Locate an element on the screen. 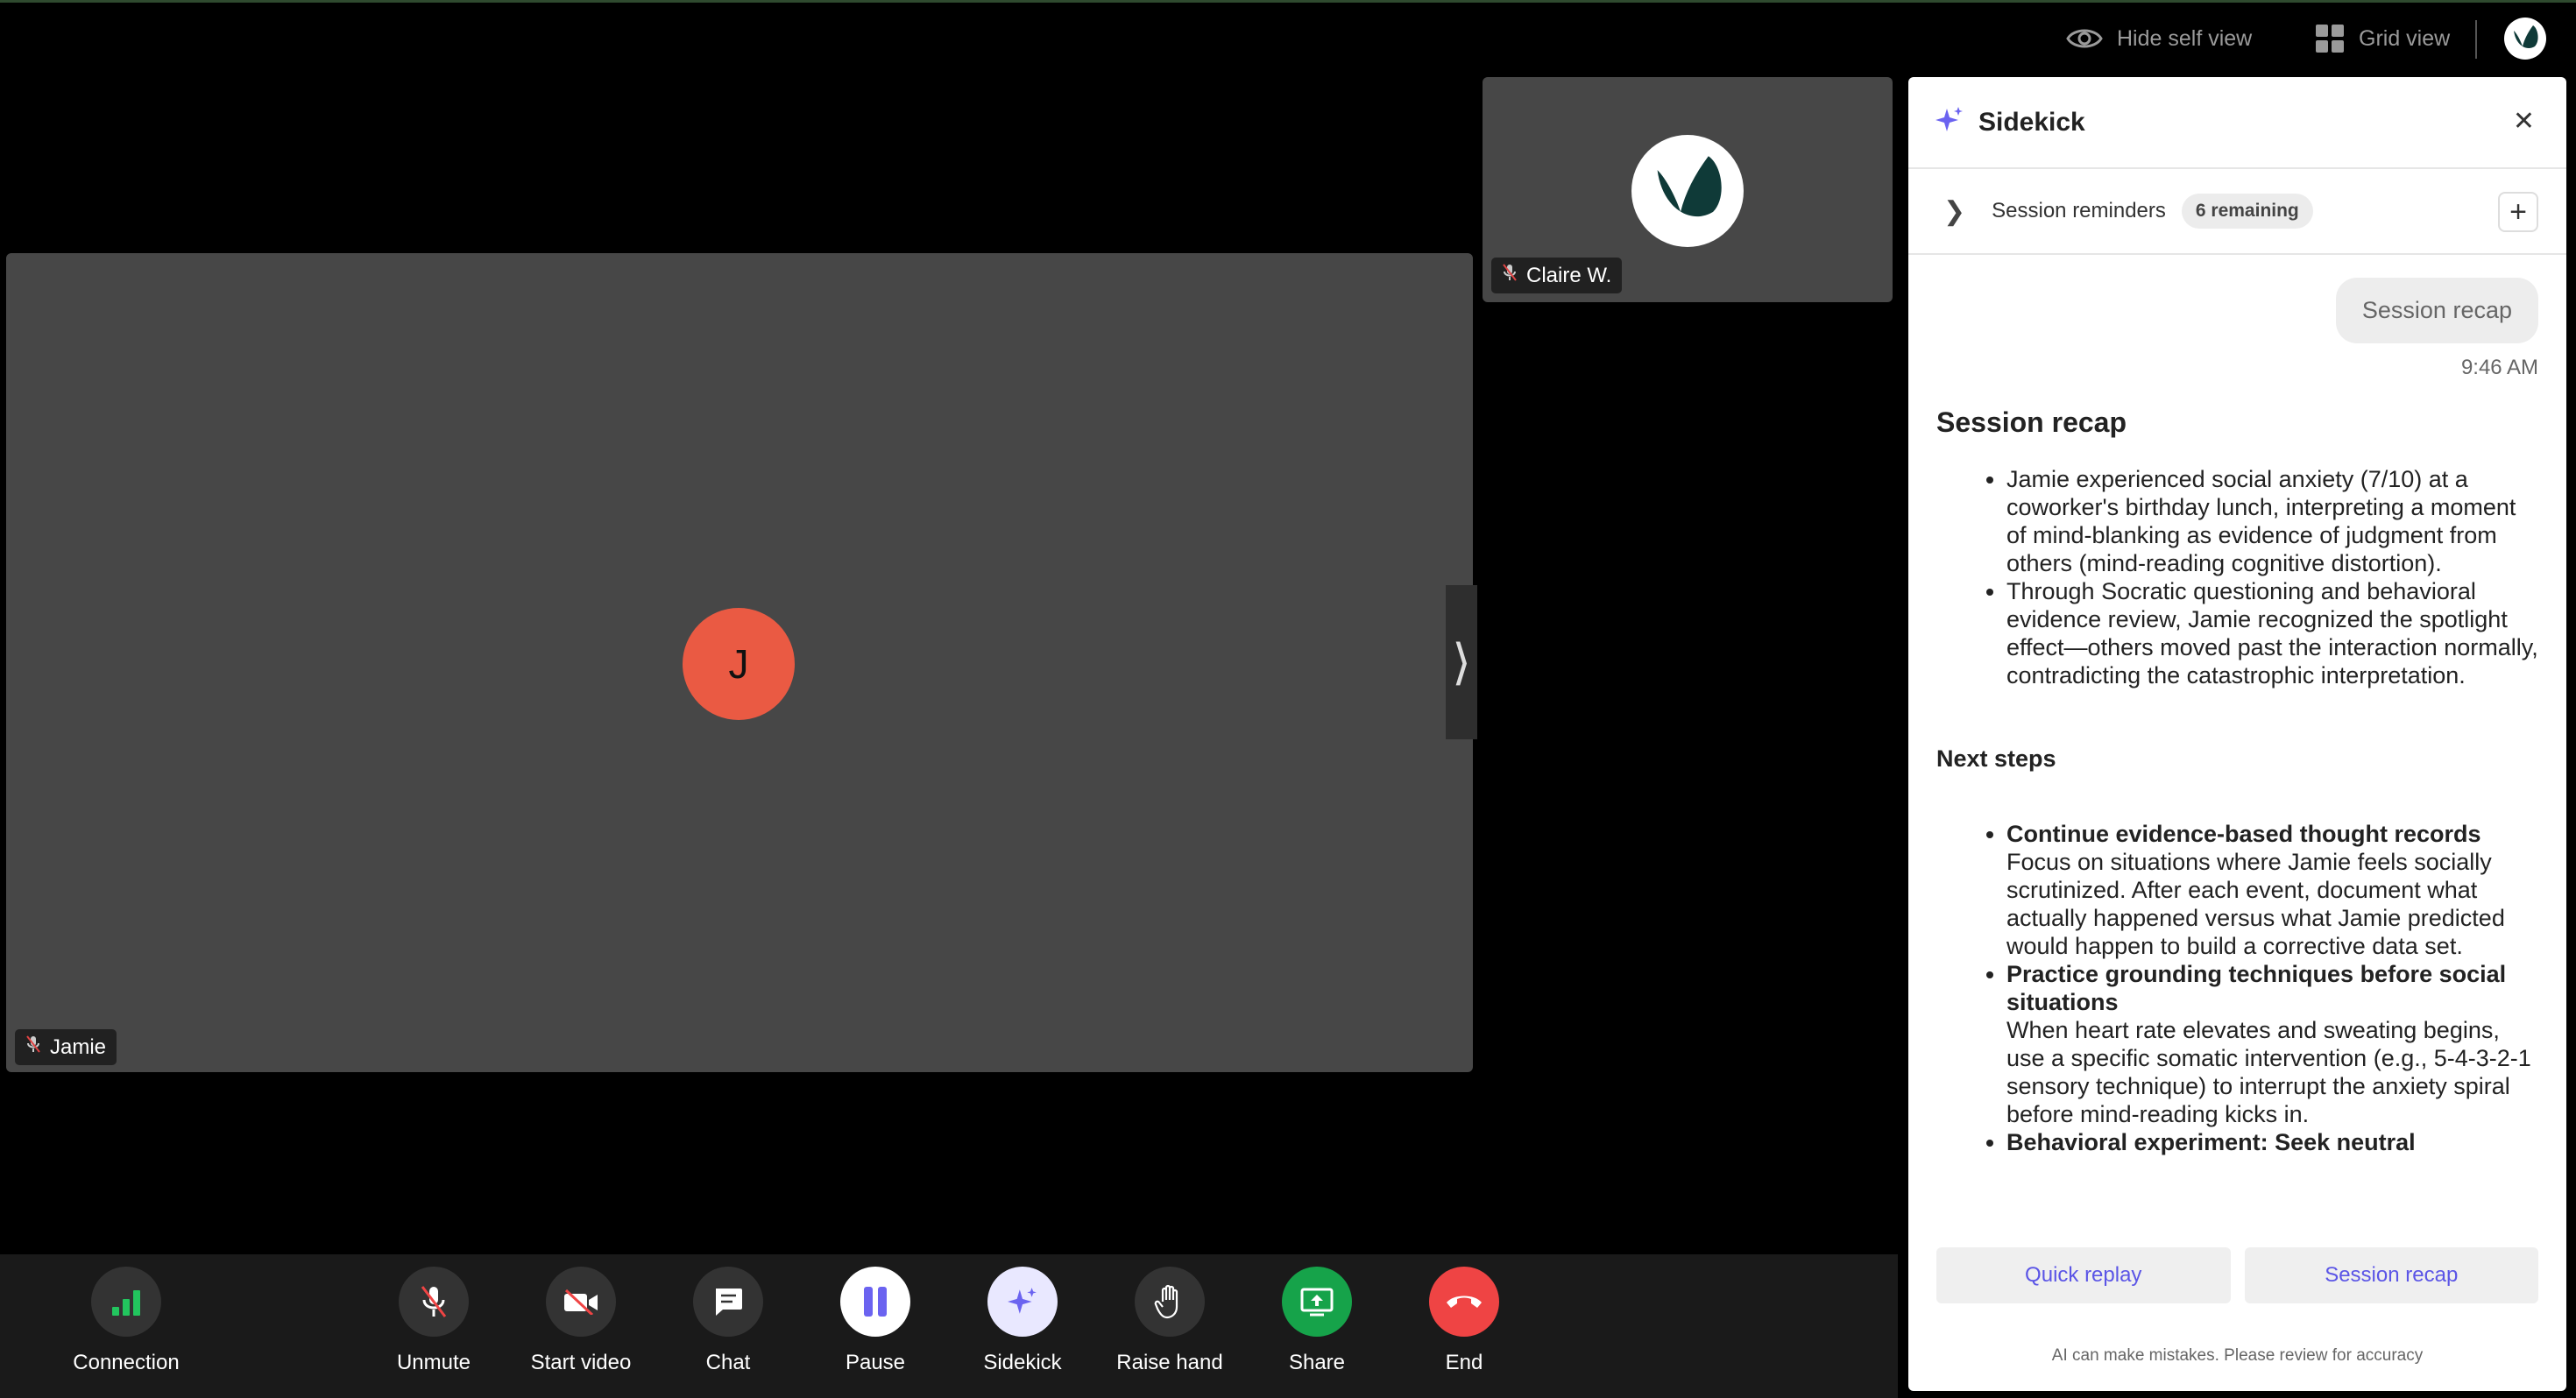 The image size is (2576, 1398). participant-logo-icon is located at coordinates (1687, 191).